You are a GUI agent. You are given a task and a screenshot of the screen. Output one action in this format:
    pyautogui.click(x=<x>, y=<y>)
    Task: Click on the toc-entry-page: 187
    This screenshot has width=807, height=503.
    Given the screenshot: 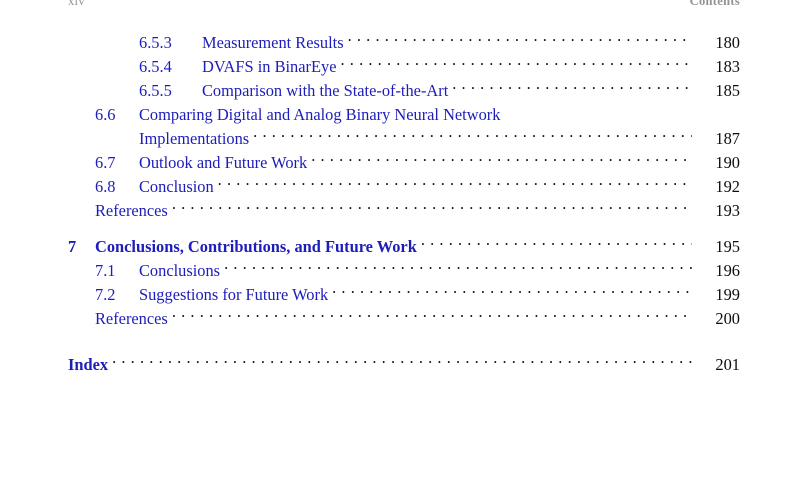 What is the action you would take?
    pyautogui.click(x=727, y=138)
    